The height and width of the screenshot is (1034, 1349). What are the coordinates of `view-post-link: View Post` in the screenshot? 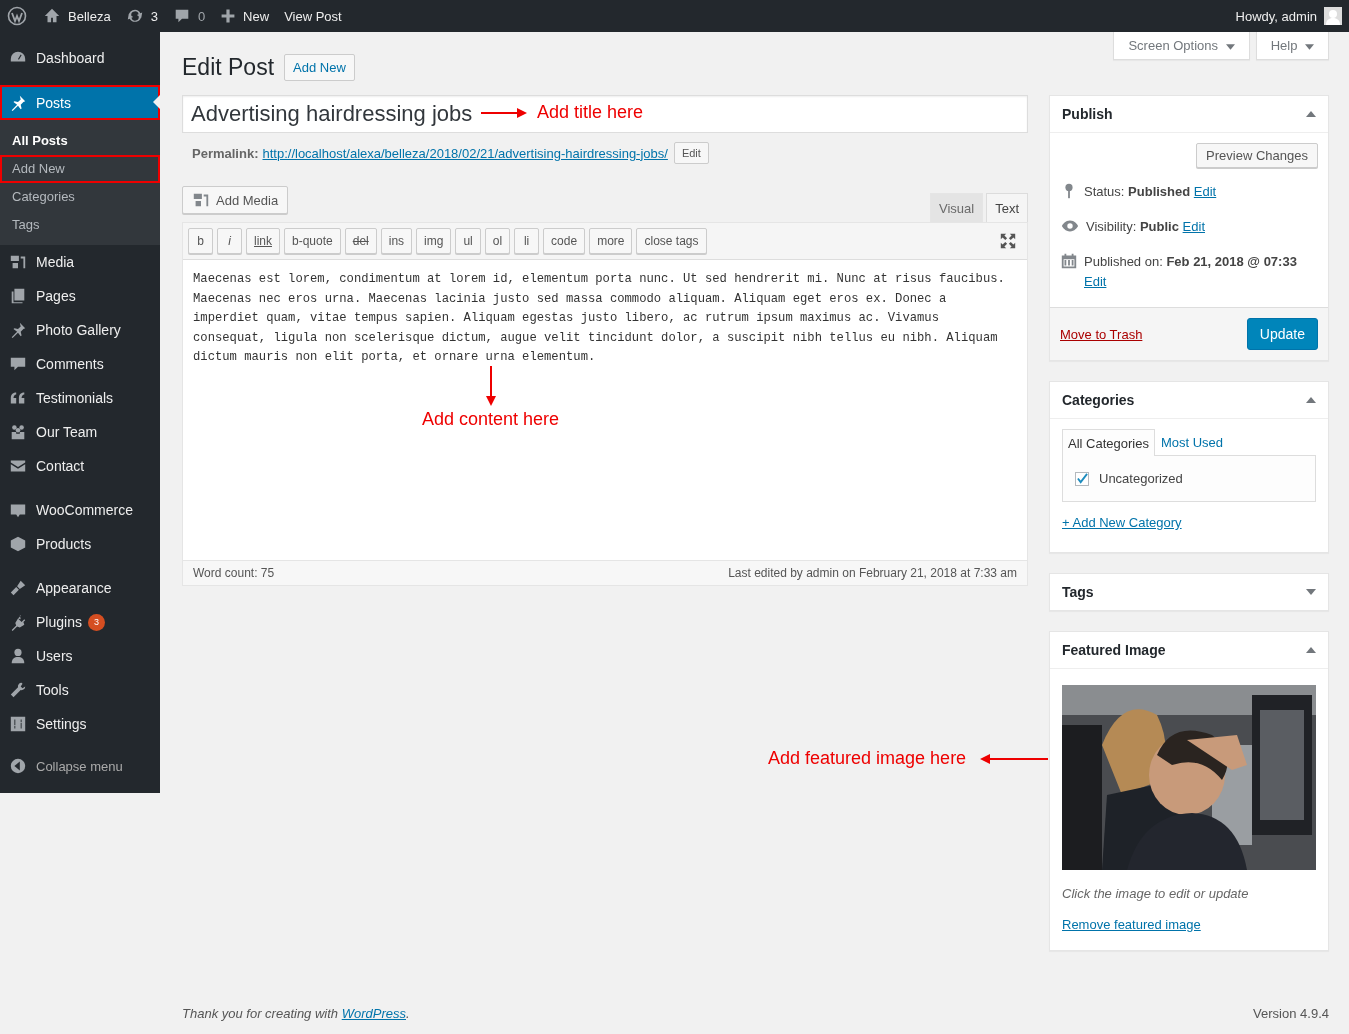 It's located at (313, 16).